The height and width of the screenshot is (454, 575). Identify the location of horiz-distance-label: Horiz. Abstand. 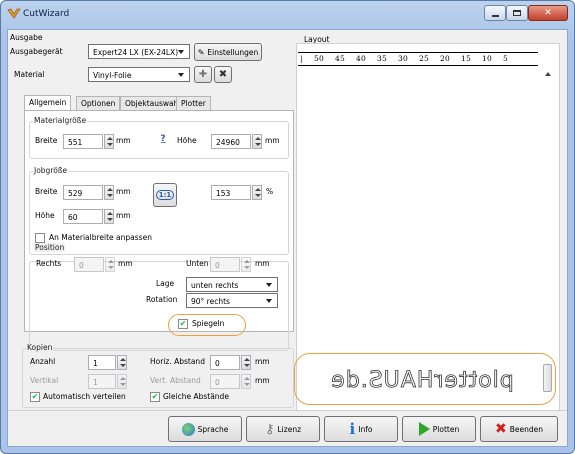
(177, 361).